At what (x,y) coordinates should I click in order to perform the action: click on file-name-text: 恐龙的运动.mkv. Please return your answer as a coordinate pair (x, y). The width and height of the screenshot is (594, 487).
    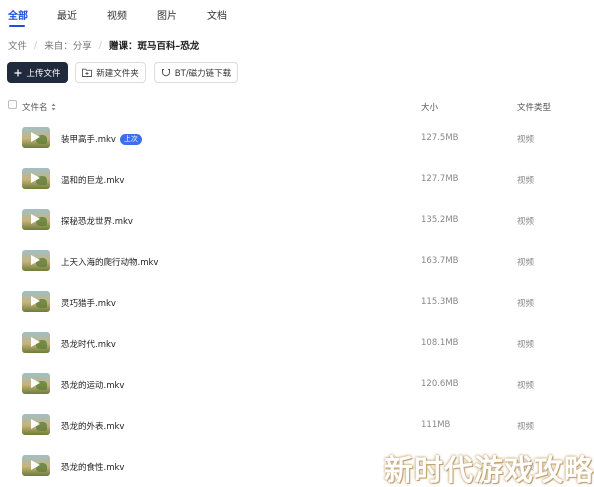
    Looking at the image, I should click on (93, 386).